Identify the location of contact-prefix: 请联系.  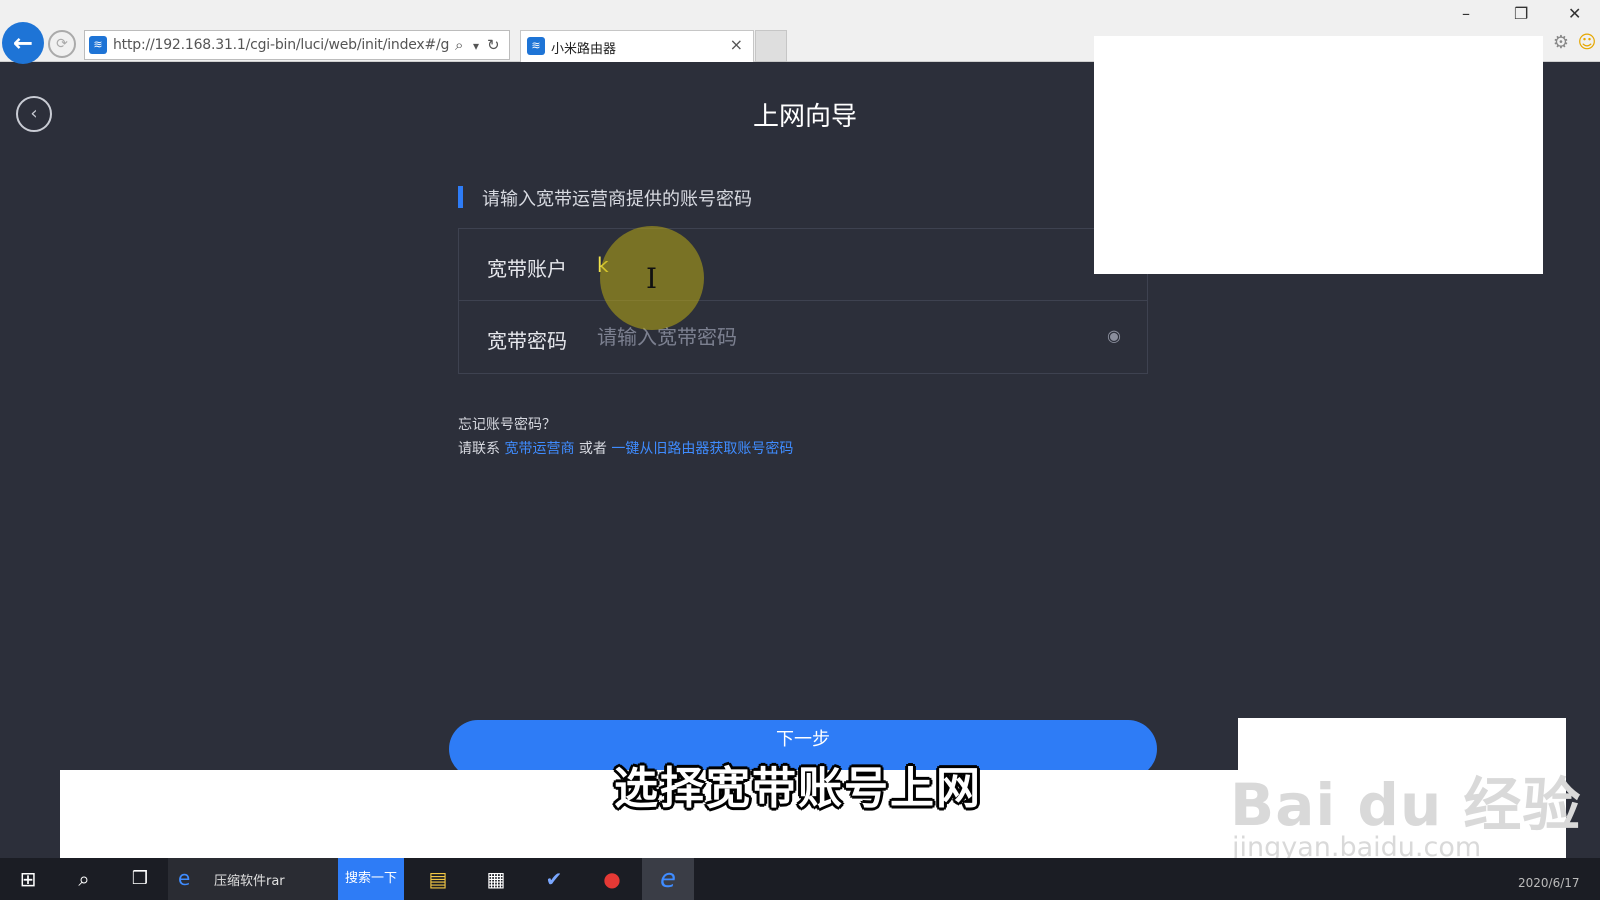
(479, 449).